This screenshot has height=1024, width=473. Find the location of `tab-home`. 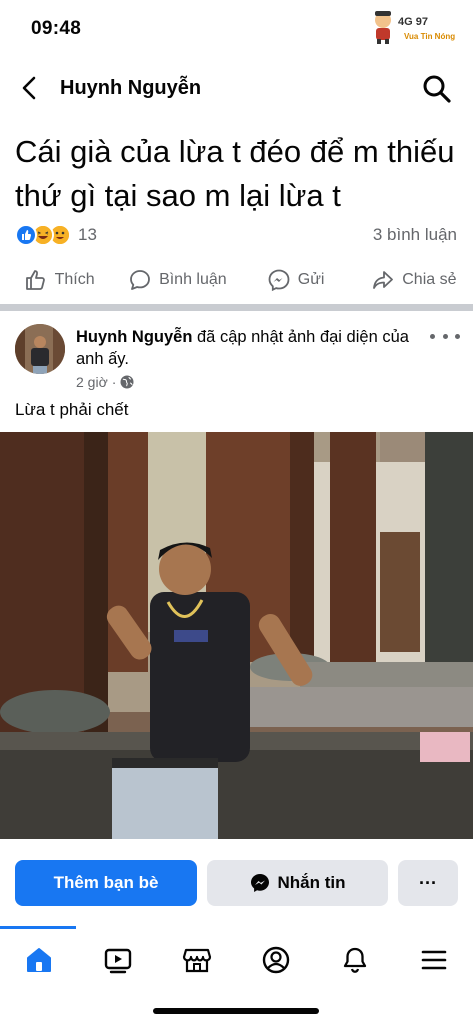

tab-home is located at coordinates (39, 960).